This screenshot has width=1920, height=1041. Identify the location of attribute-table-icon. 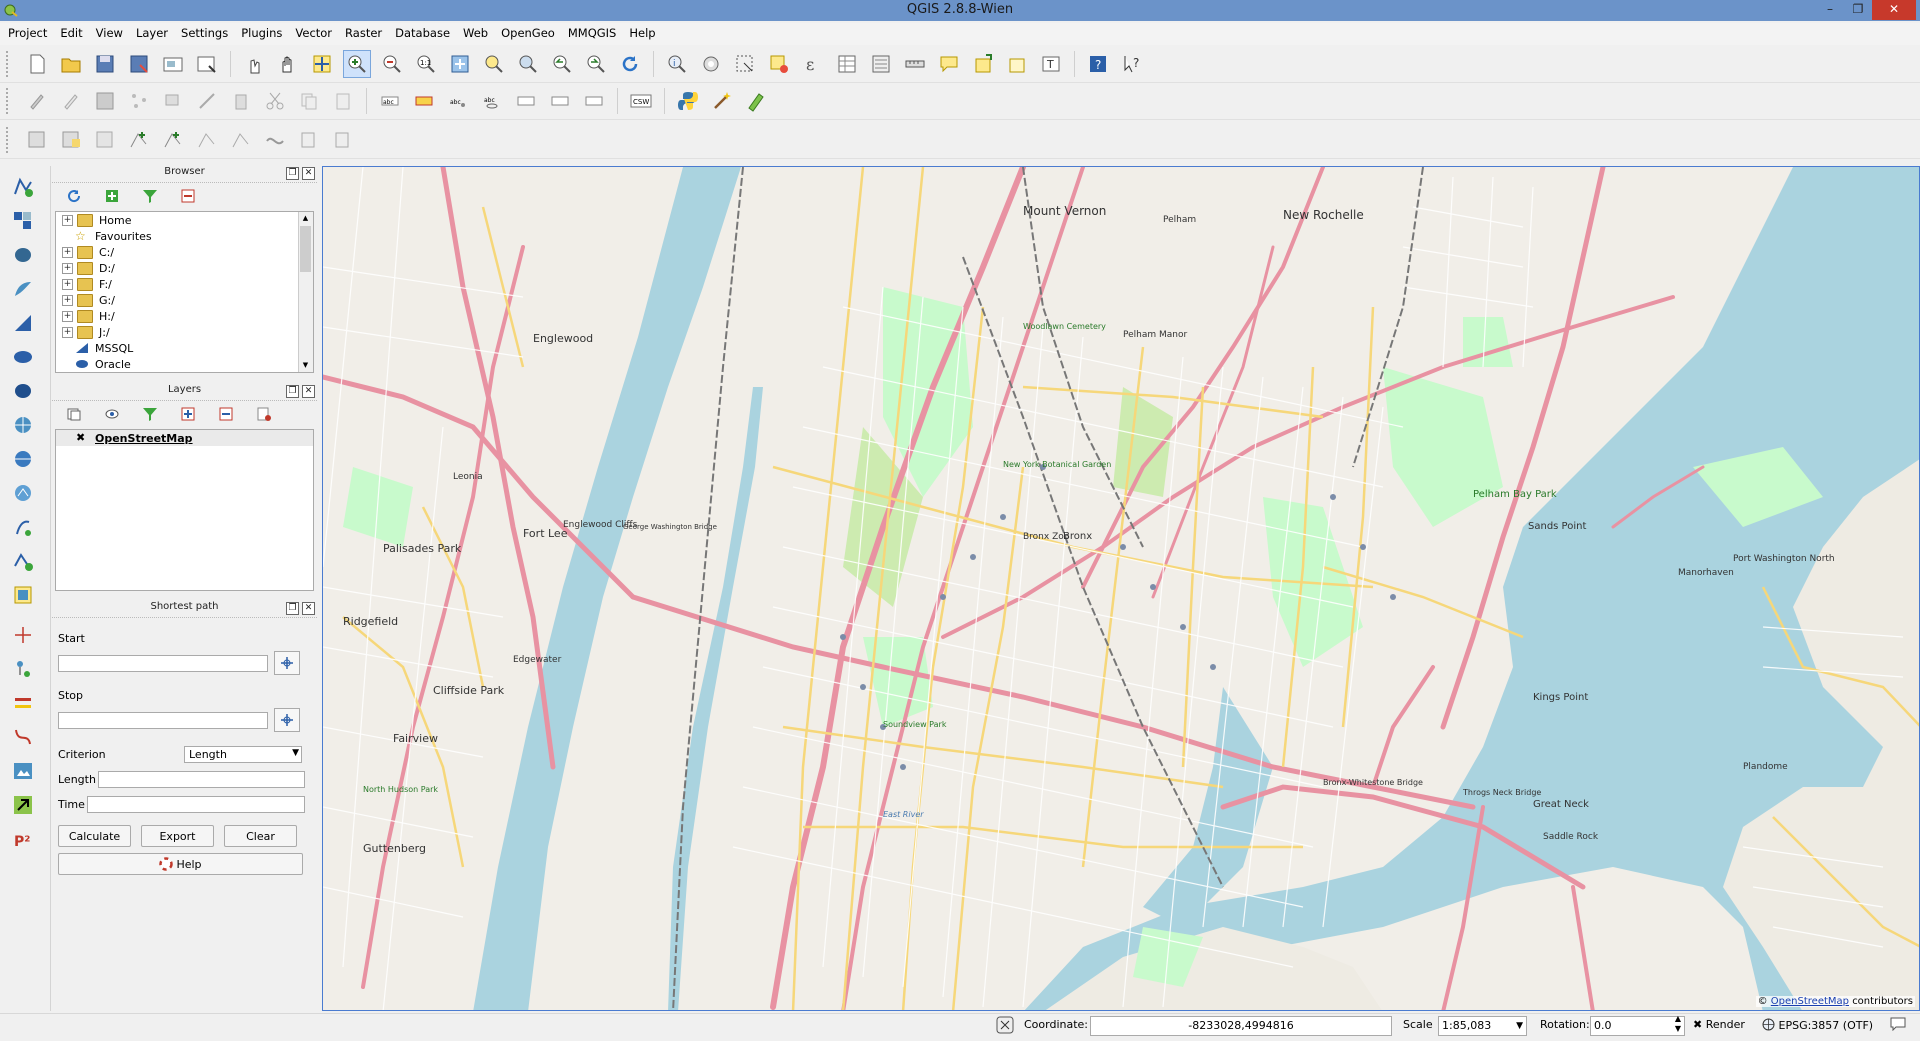
(847, 64).